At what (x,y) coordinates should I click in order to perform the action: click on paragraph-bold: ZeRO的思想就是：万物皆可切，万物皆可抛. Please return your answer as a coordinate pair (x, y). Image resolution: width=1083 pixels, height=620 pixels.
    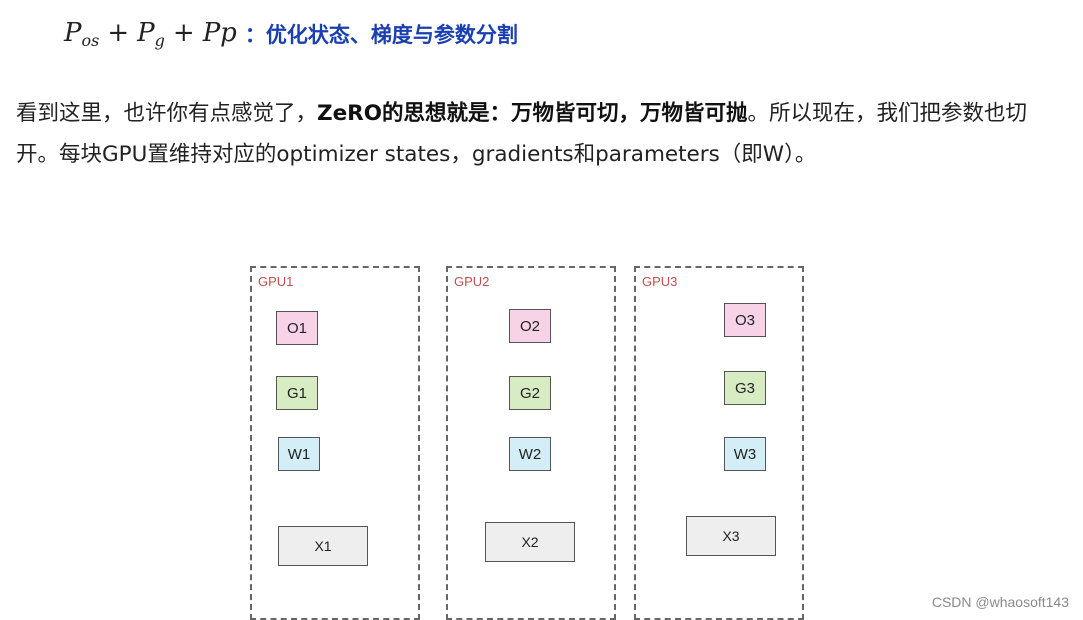
    Looking at the image, I should click on (532, 113).